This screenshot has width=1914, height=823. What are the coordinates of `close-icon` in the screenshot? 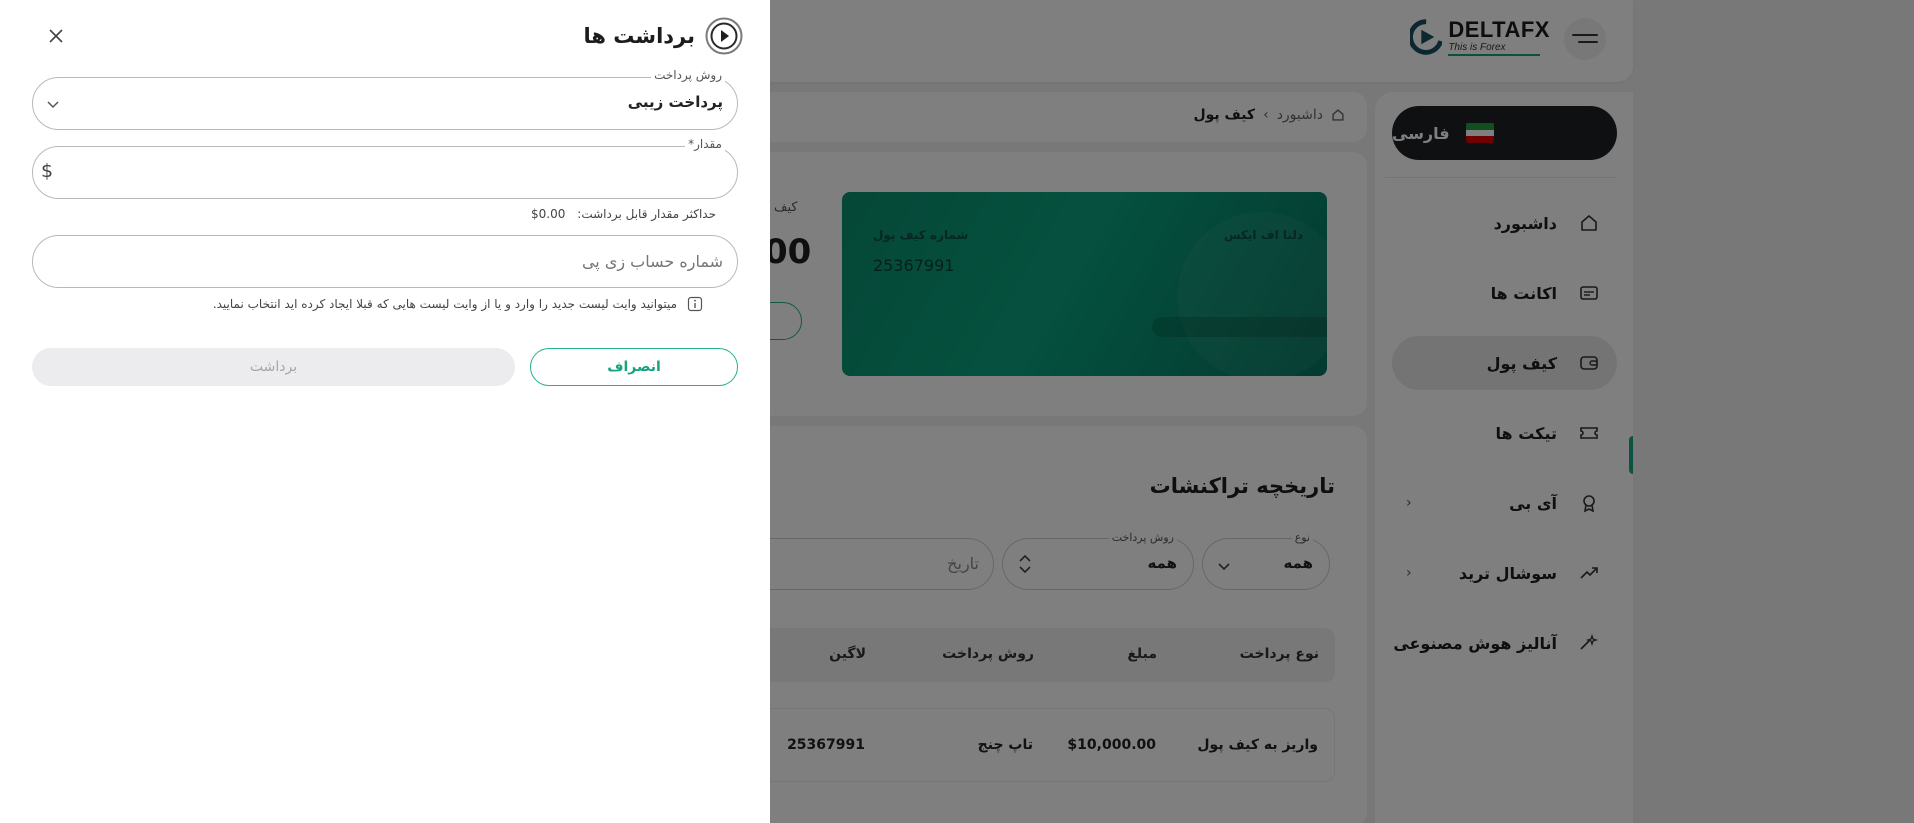 It's located at (56, 36).